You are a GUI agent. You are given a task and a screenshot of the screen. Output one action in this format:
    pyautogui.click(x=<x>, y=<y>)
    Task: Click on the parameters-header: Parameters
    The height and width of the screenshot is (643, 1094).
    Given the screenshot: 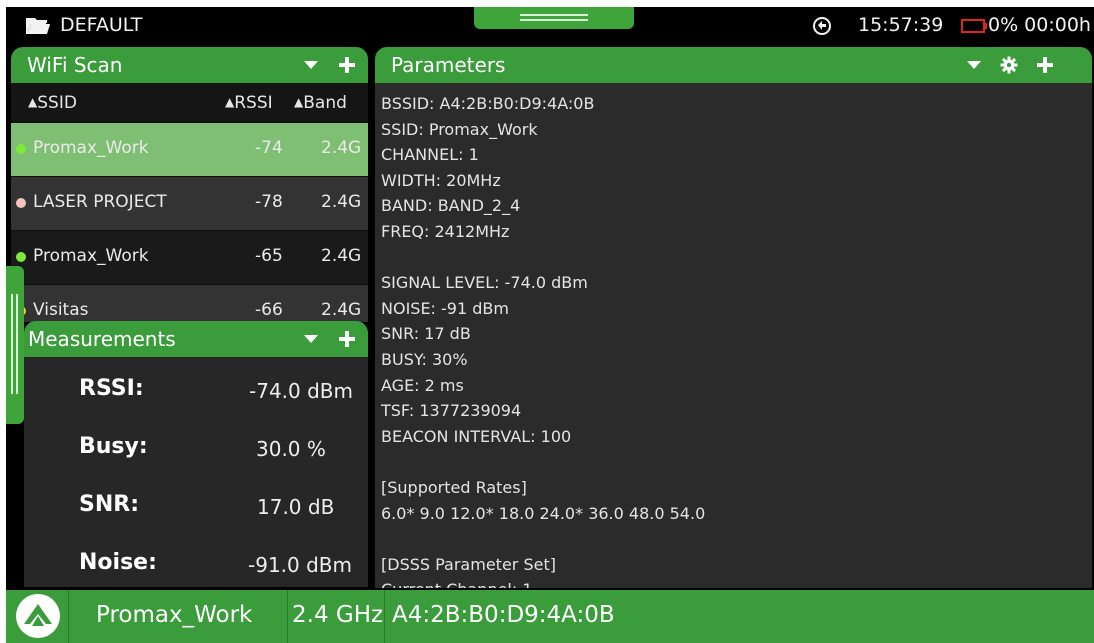 What is the action you would take?
    pyautogui.click(x=733, y=65)
    